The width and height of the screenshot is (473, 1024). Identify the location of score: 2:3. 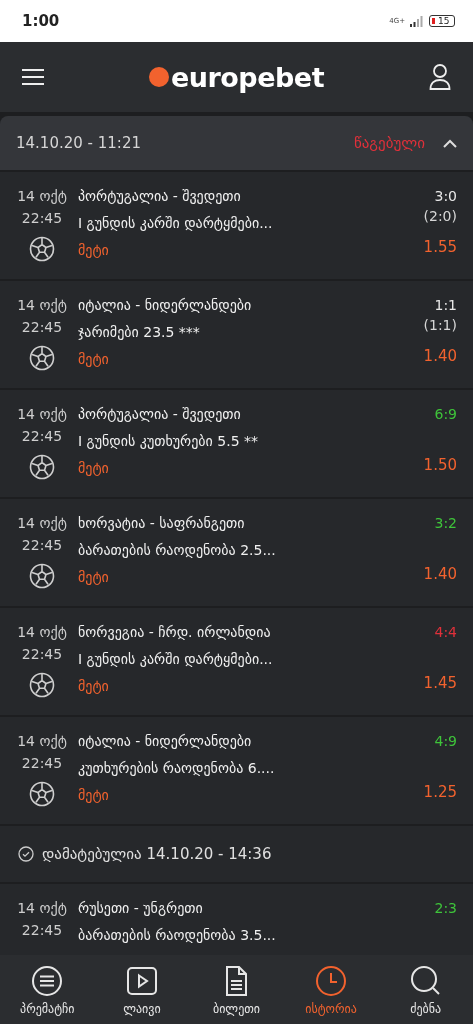
(445, 908).